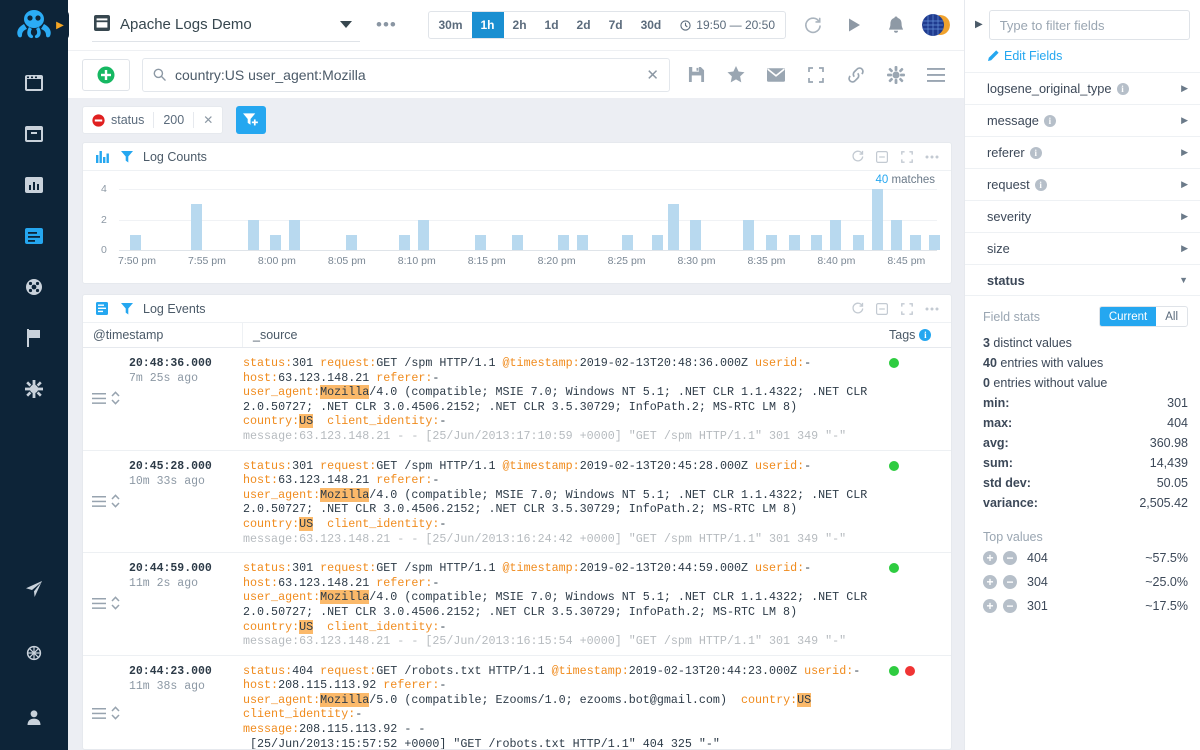 The image size is (1200, 750). What do you see at coordinates (990, 582) in the screenshot?
I see `plus-circle-icon: +` at bounding box center [990, 582].